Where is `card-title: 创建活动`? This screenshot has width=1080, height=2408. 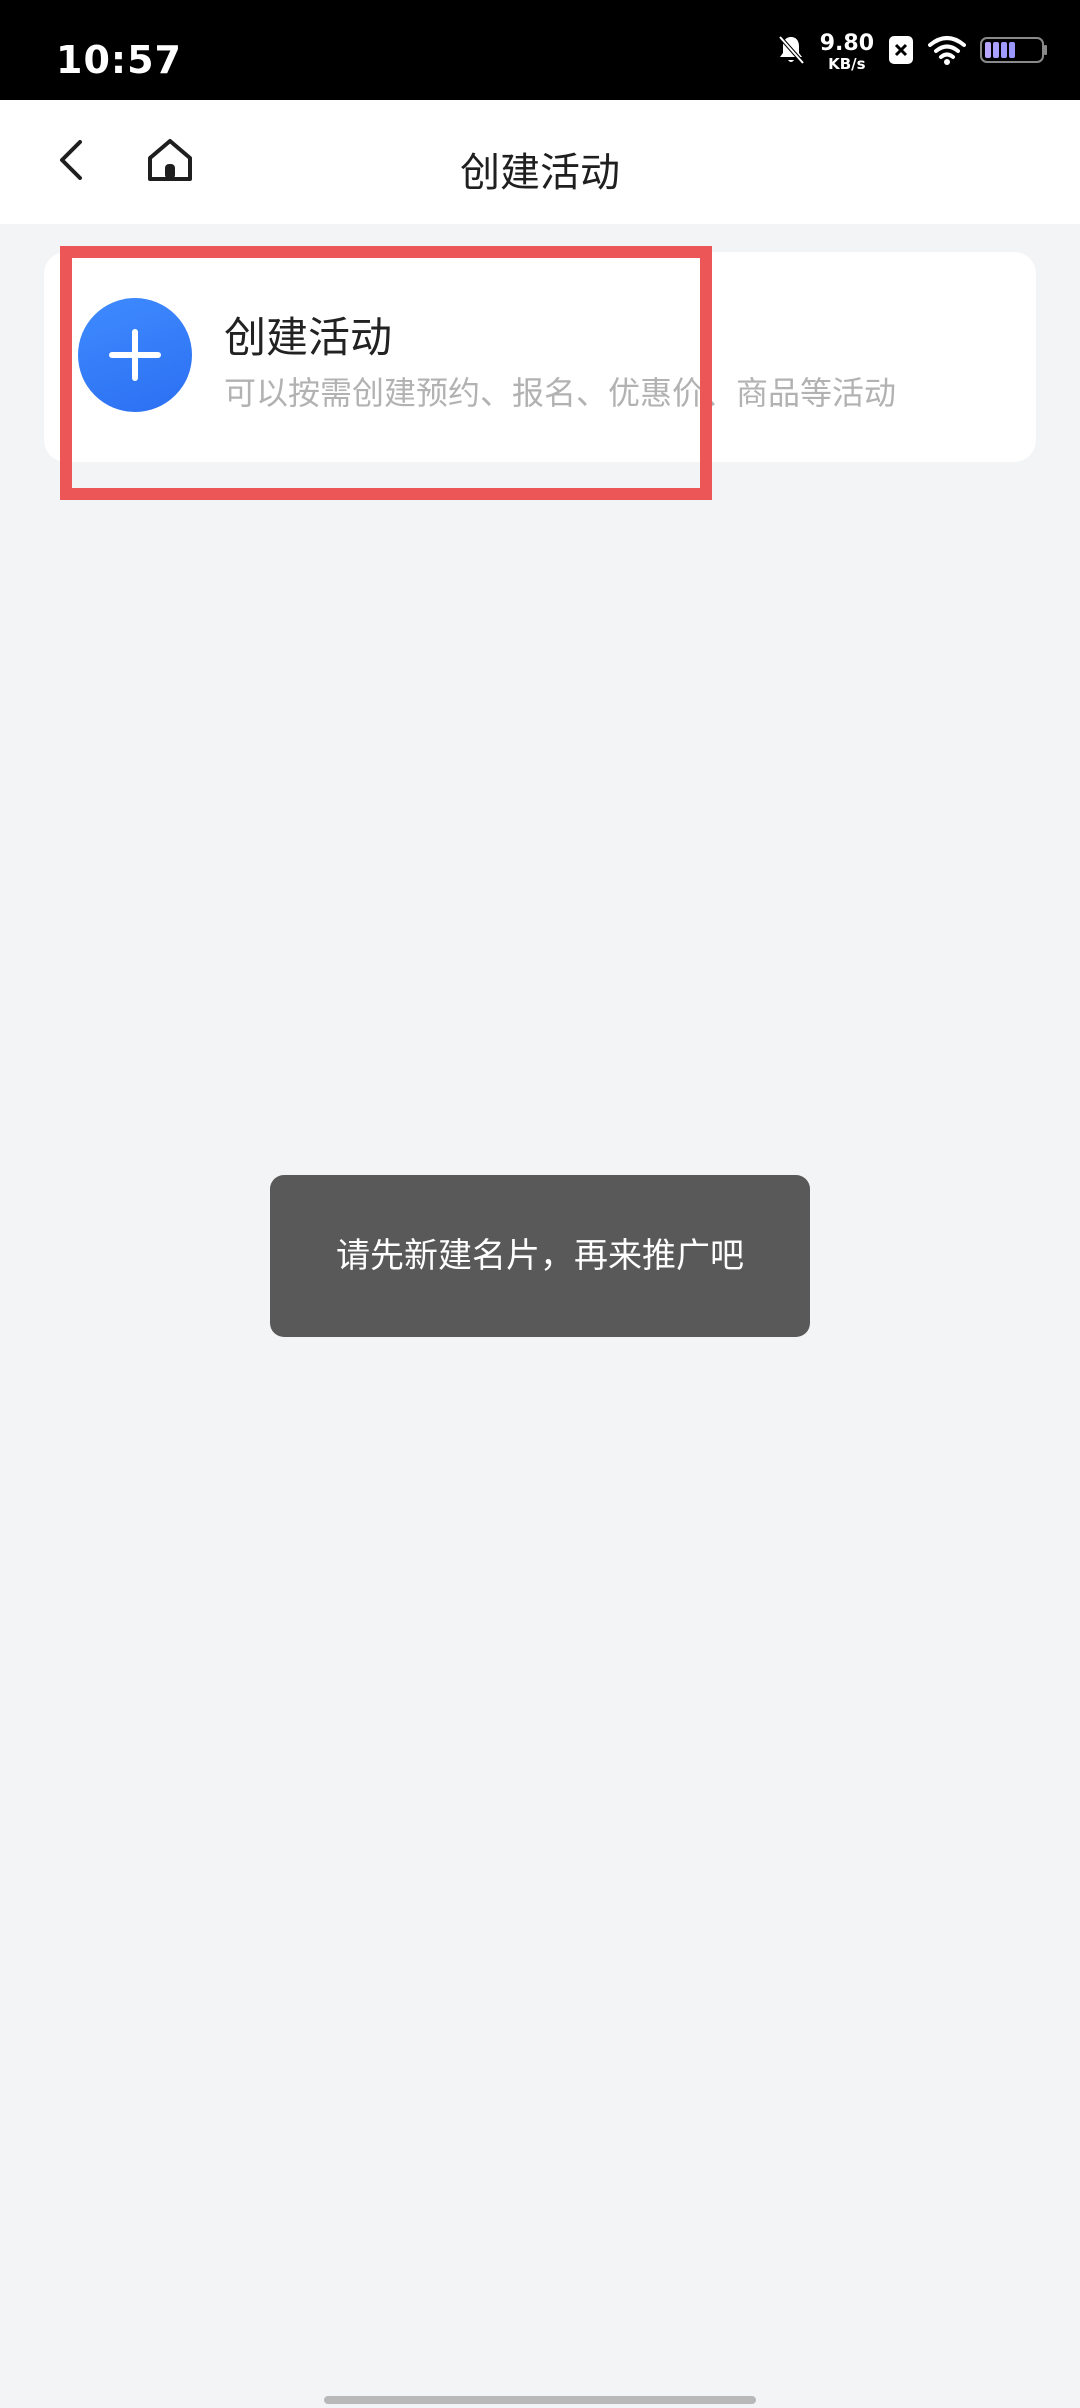 card-title: 创建活动 is located at coordinates (308, 337).